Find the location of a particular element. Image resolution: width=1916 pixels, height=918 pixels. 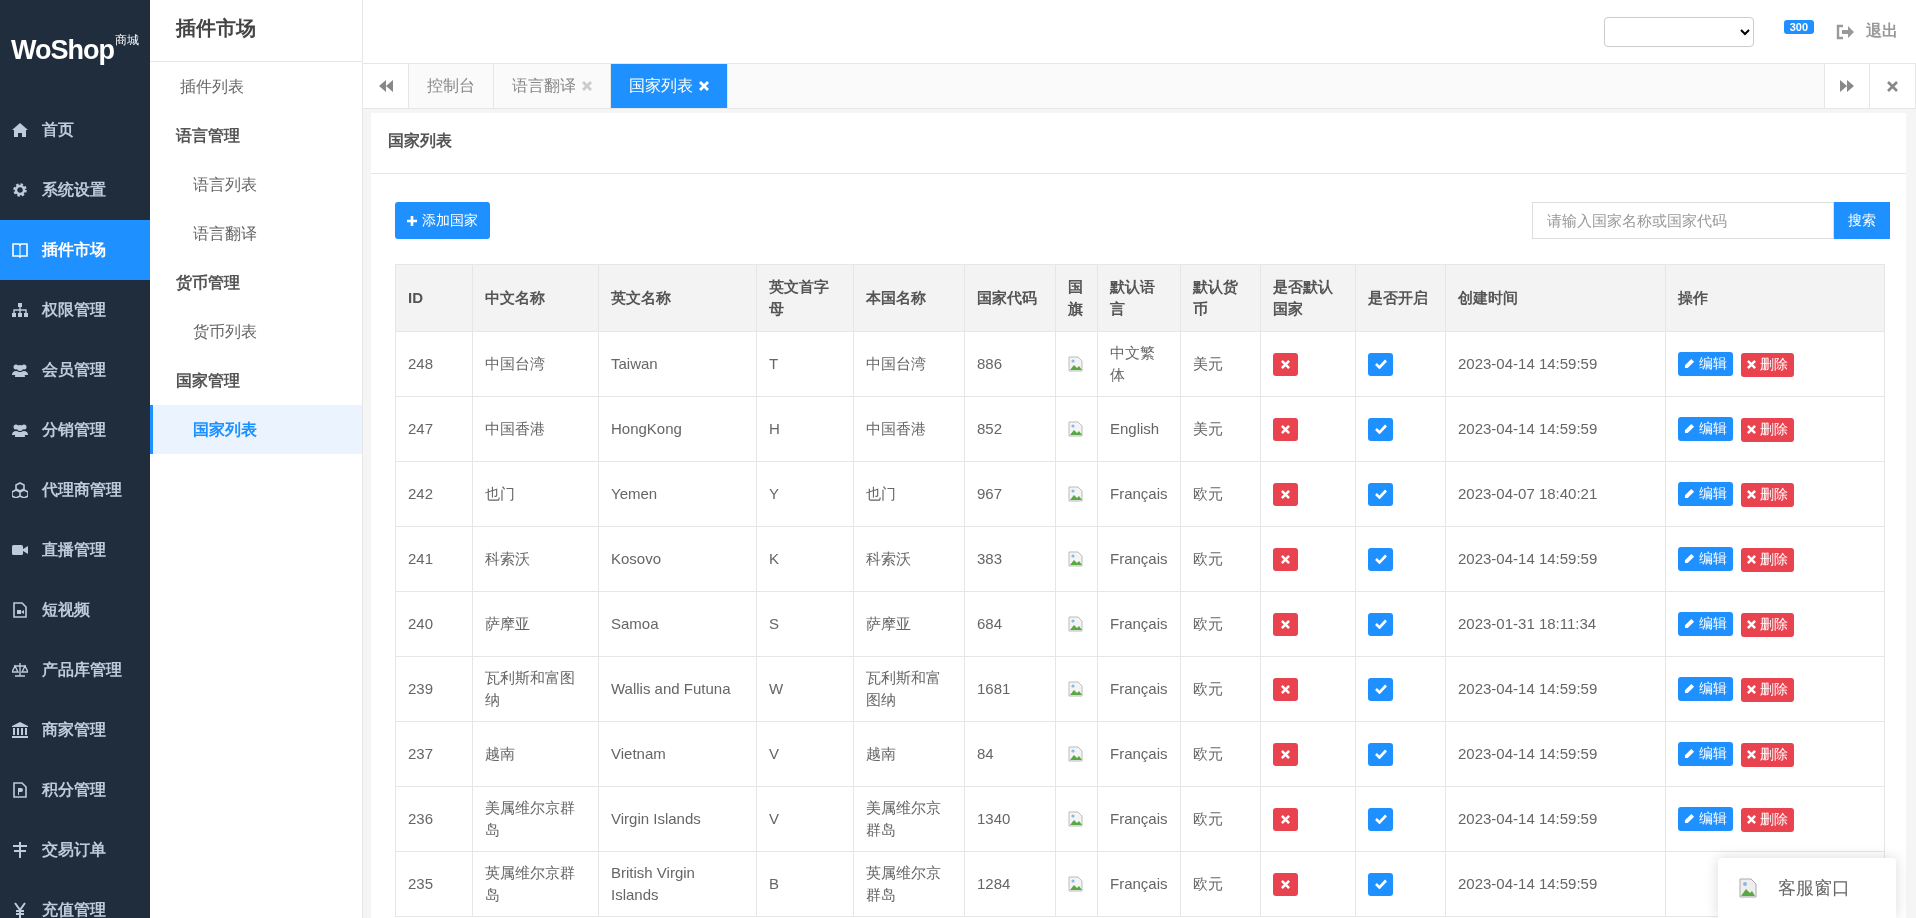

nav-item: 积分管理 is located at coordinates (75, 790).